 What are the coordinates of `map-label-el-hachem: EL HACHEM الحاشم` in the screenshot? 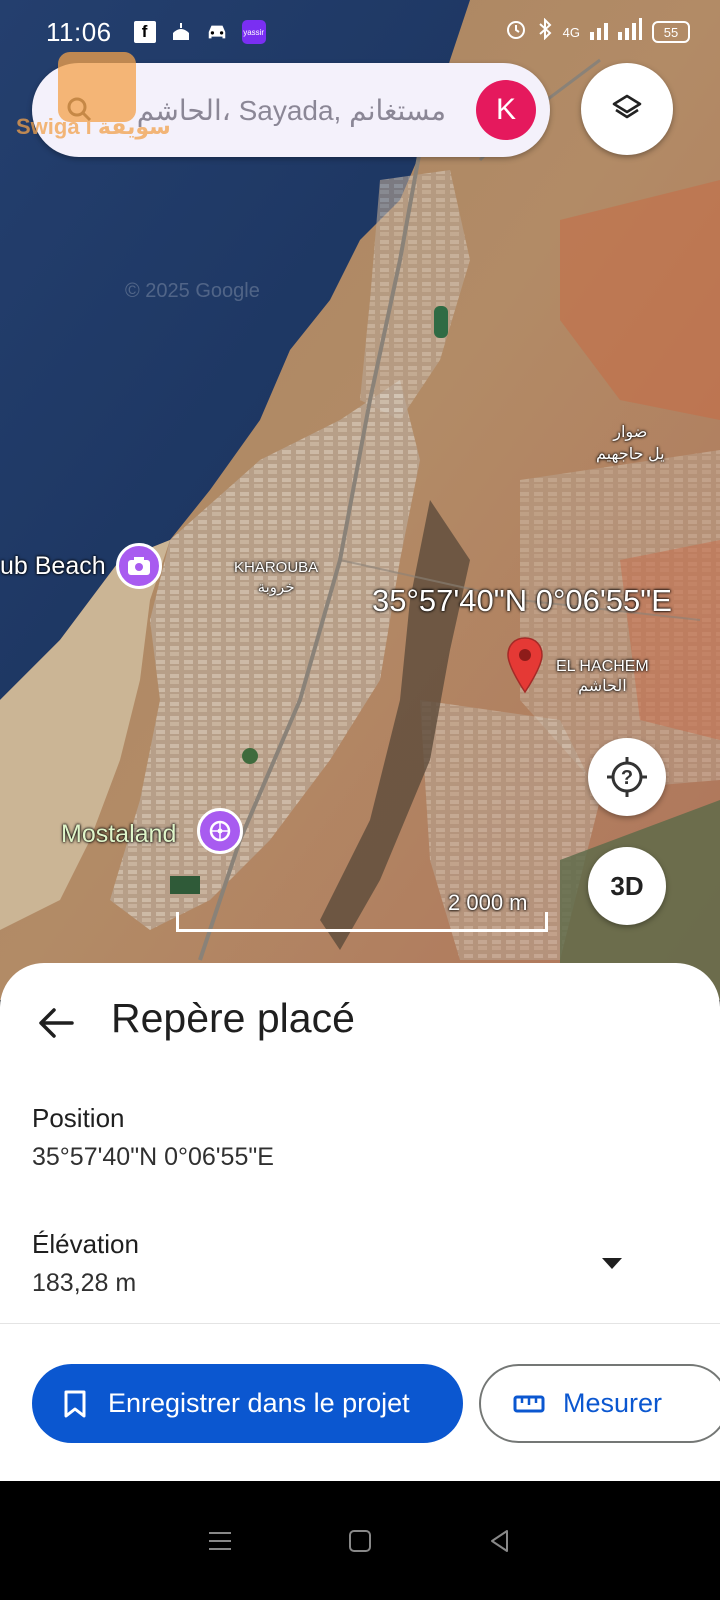 It's located at (602, 677).